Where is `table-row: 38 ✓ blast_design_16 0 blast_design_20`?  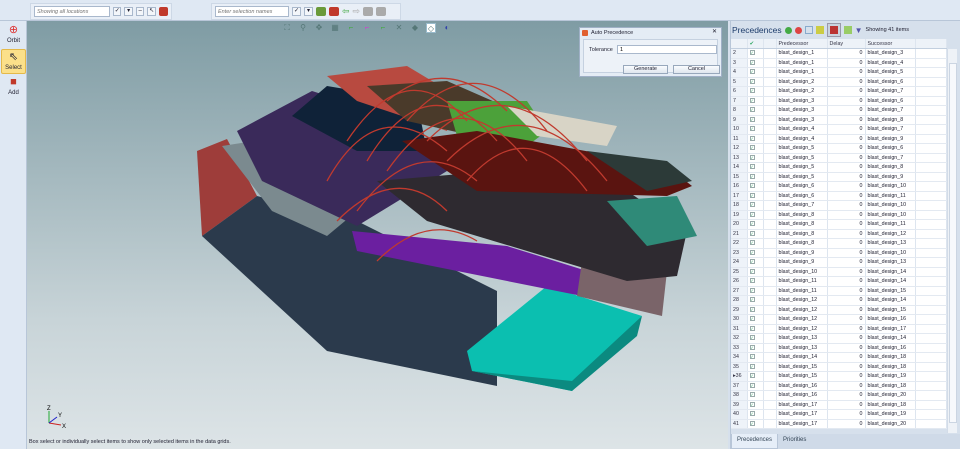
table-row: 38 ✓ blast_design_16 0 blast_design_20 is located at coordinates (839, 395).